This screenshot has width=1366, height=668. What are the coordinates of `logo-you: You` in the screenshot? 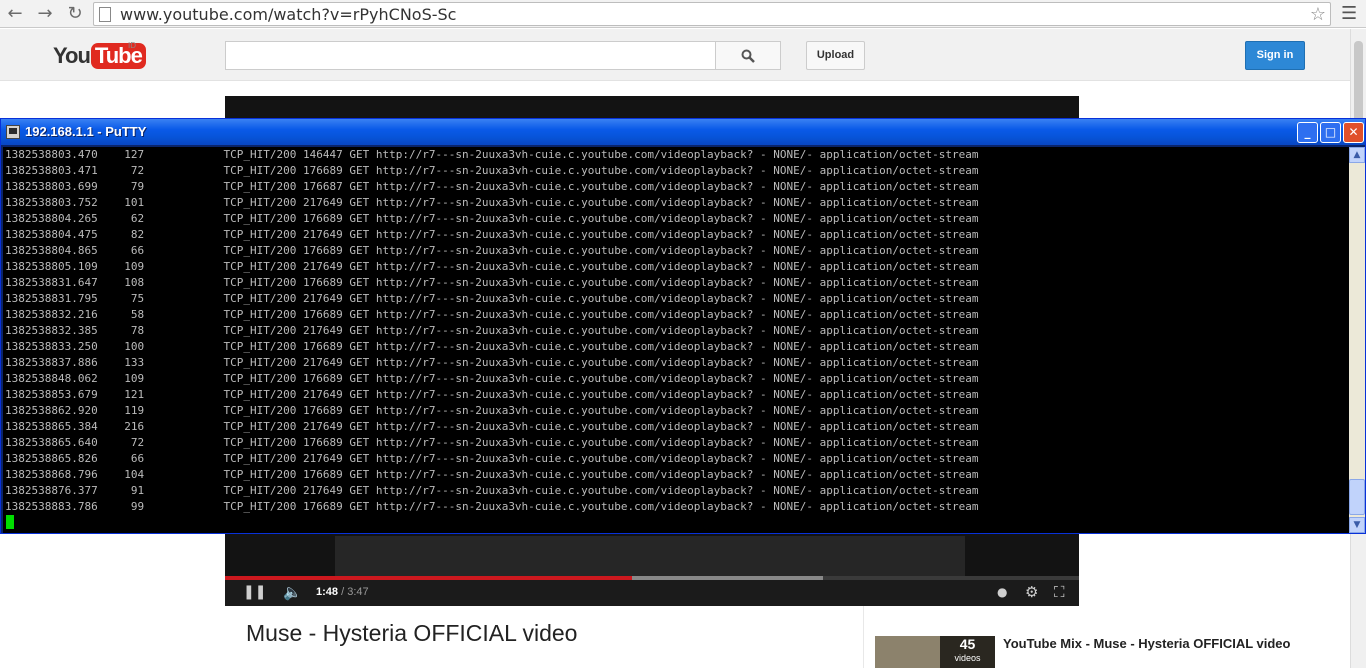 It's located at (72, 55).